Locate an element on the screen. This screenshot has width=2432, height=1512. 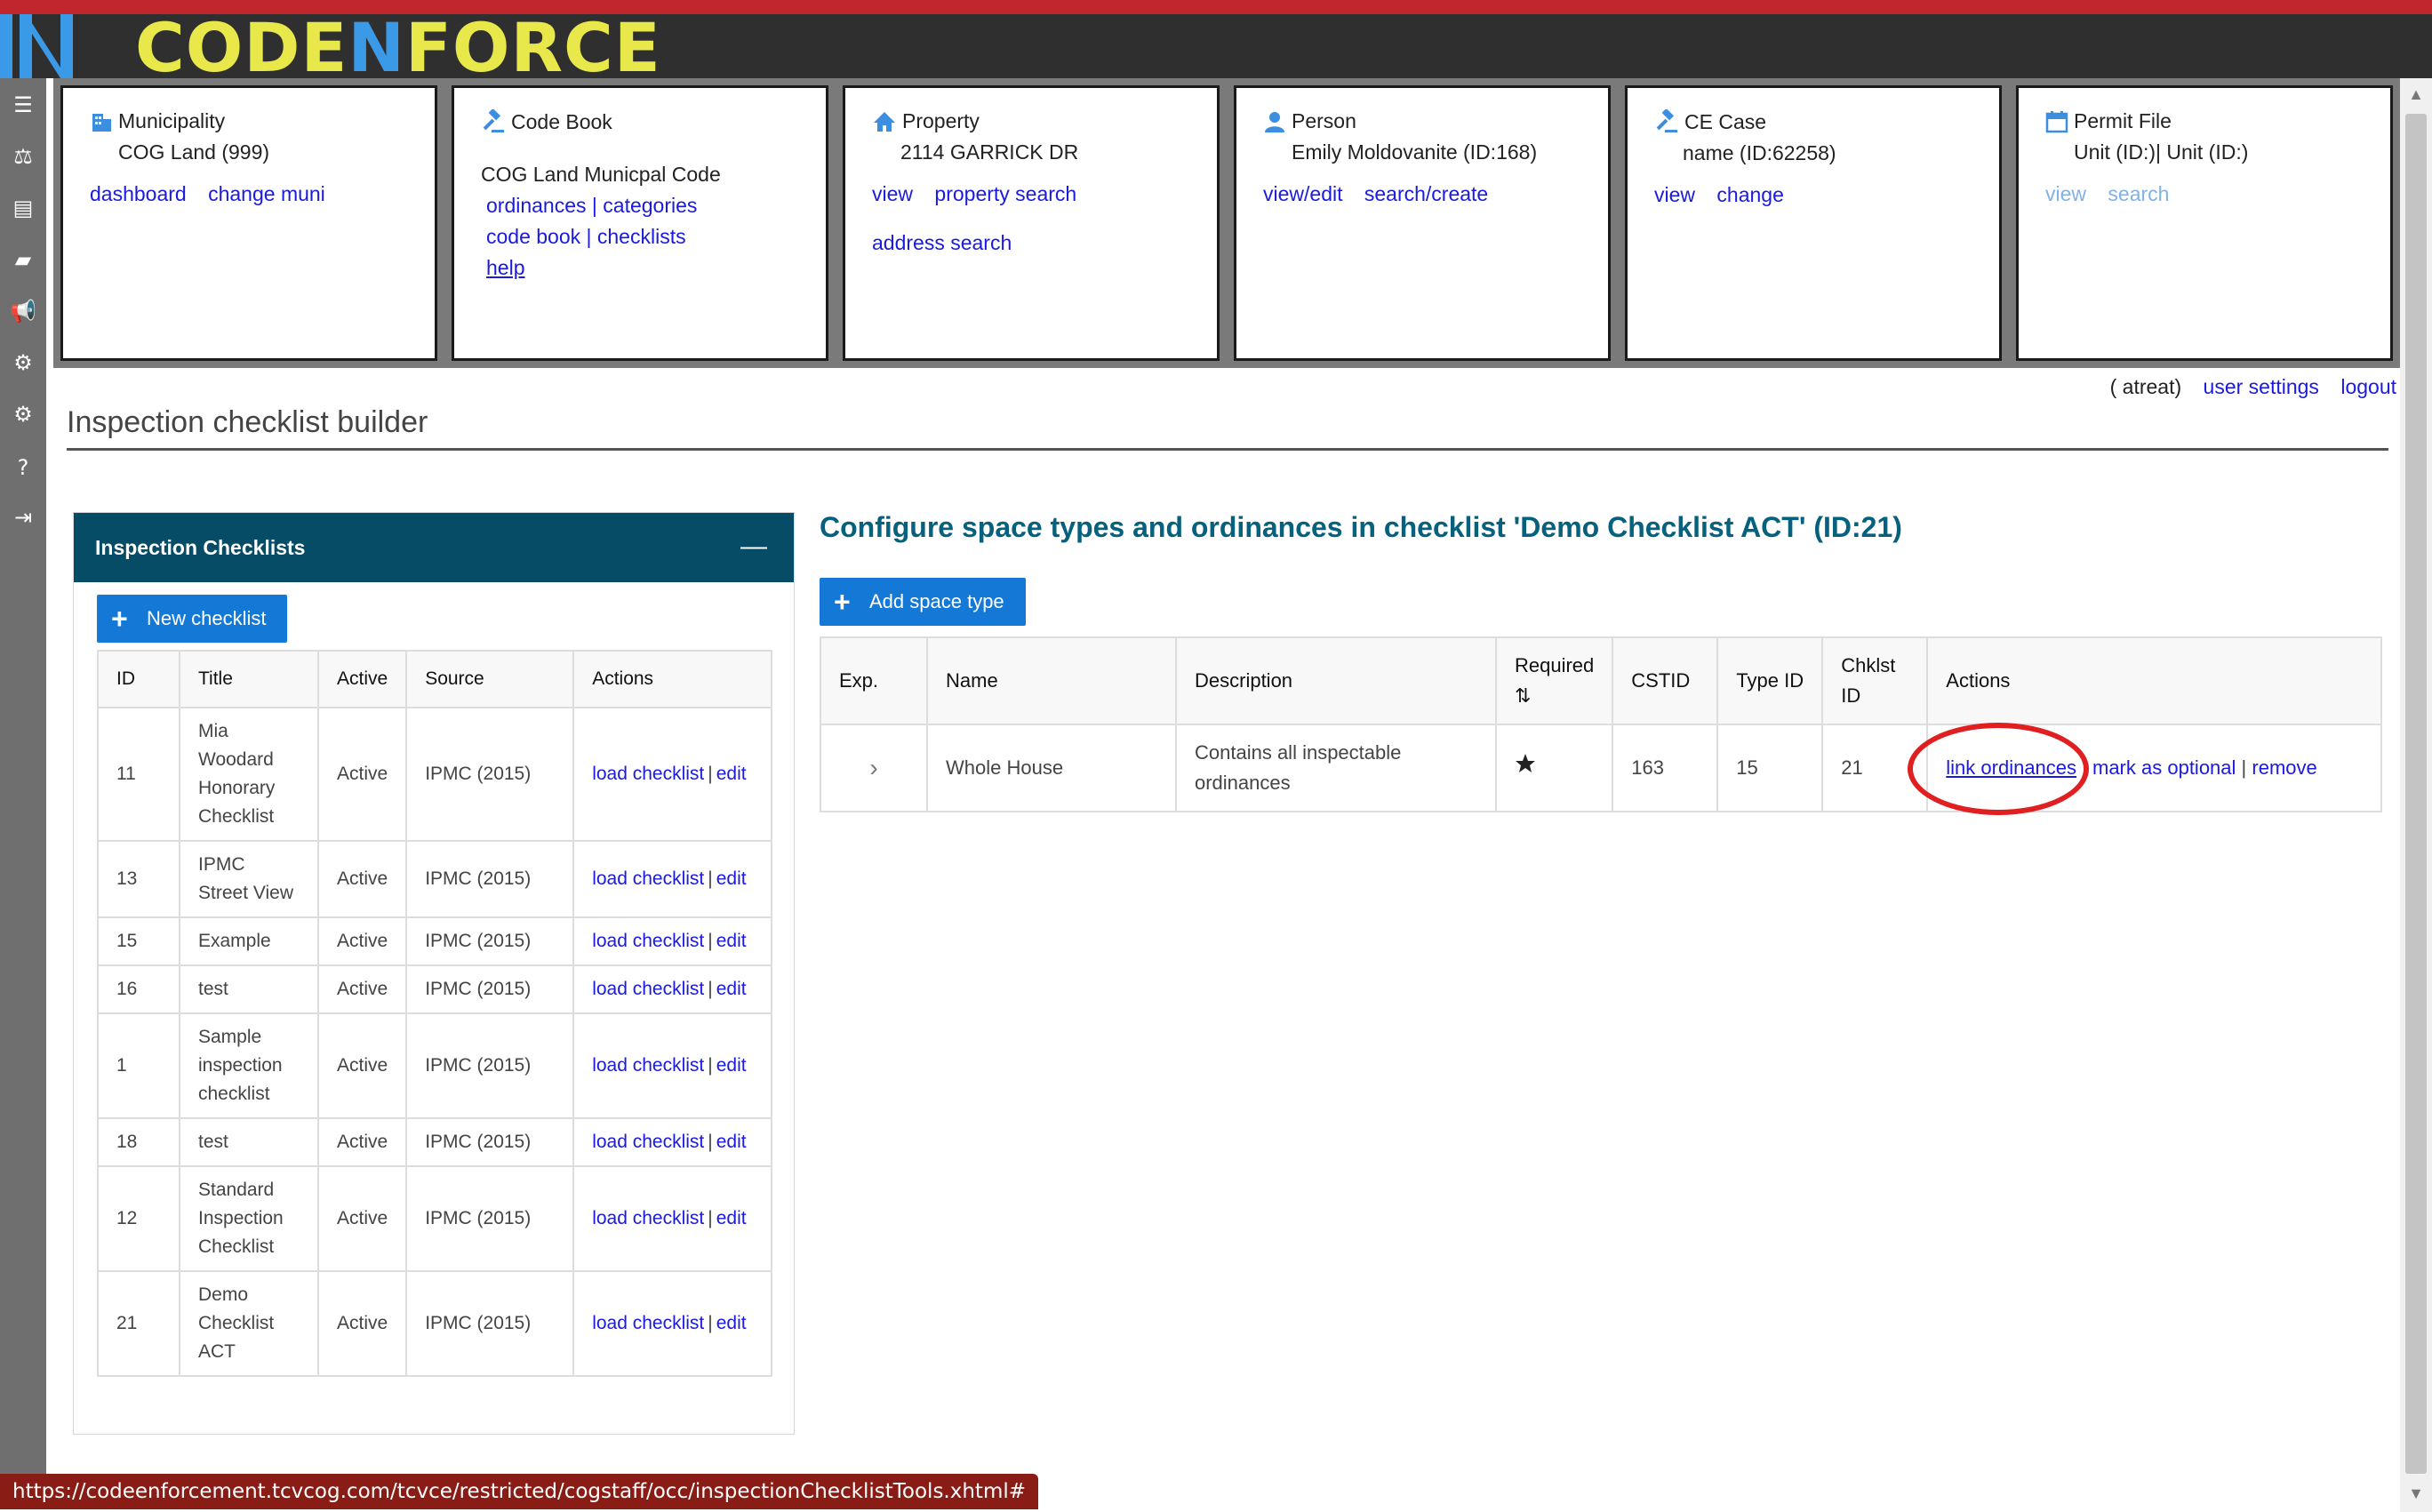
cecase-view-link: view is located at coordinates (1674, 194).